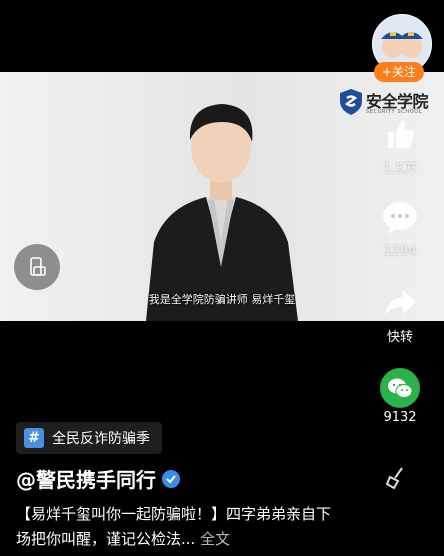 Image resolution: width=444 pixels, height=556 pixels. I want to click on presenter-figure, so click(222, 212).